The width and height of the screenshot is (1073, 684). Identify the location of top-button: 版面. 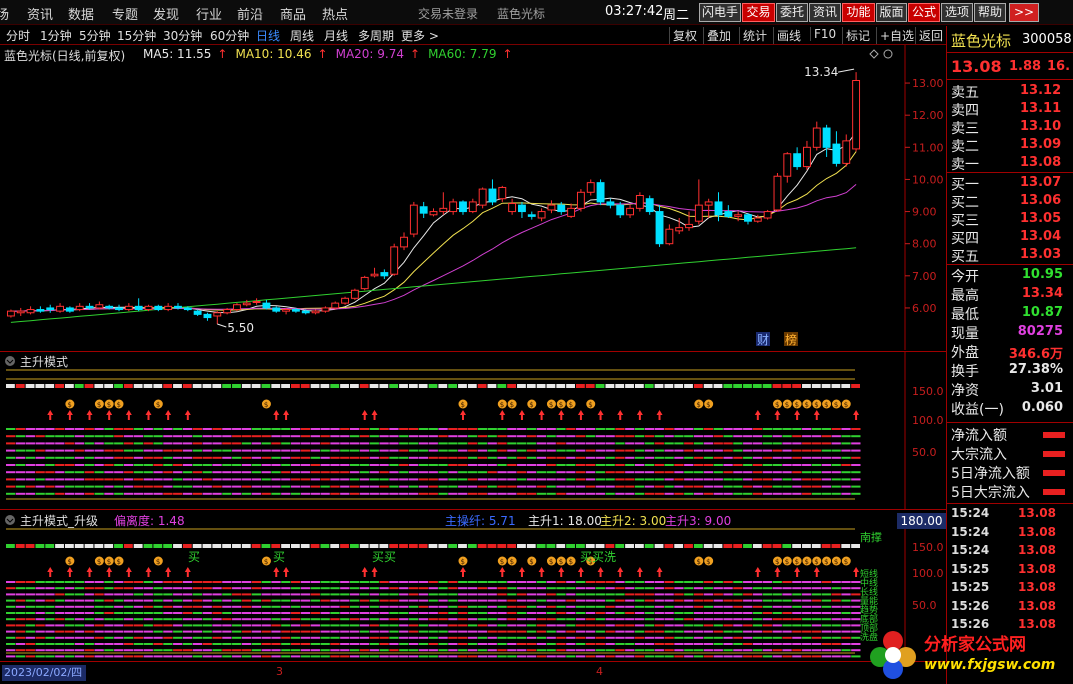
(891, 12).